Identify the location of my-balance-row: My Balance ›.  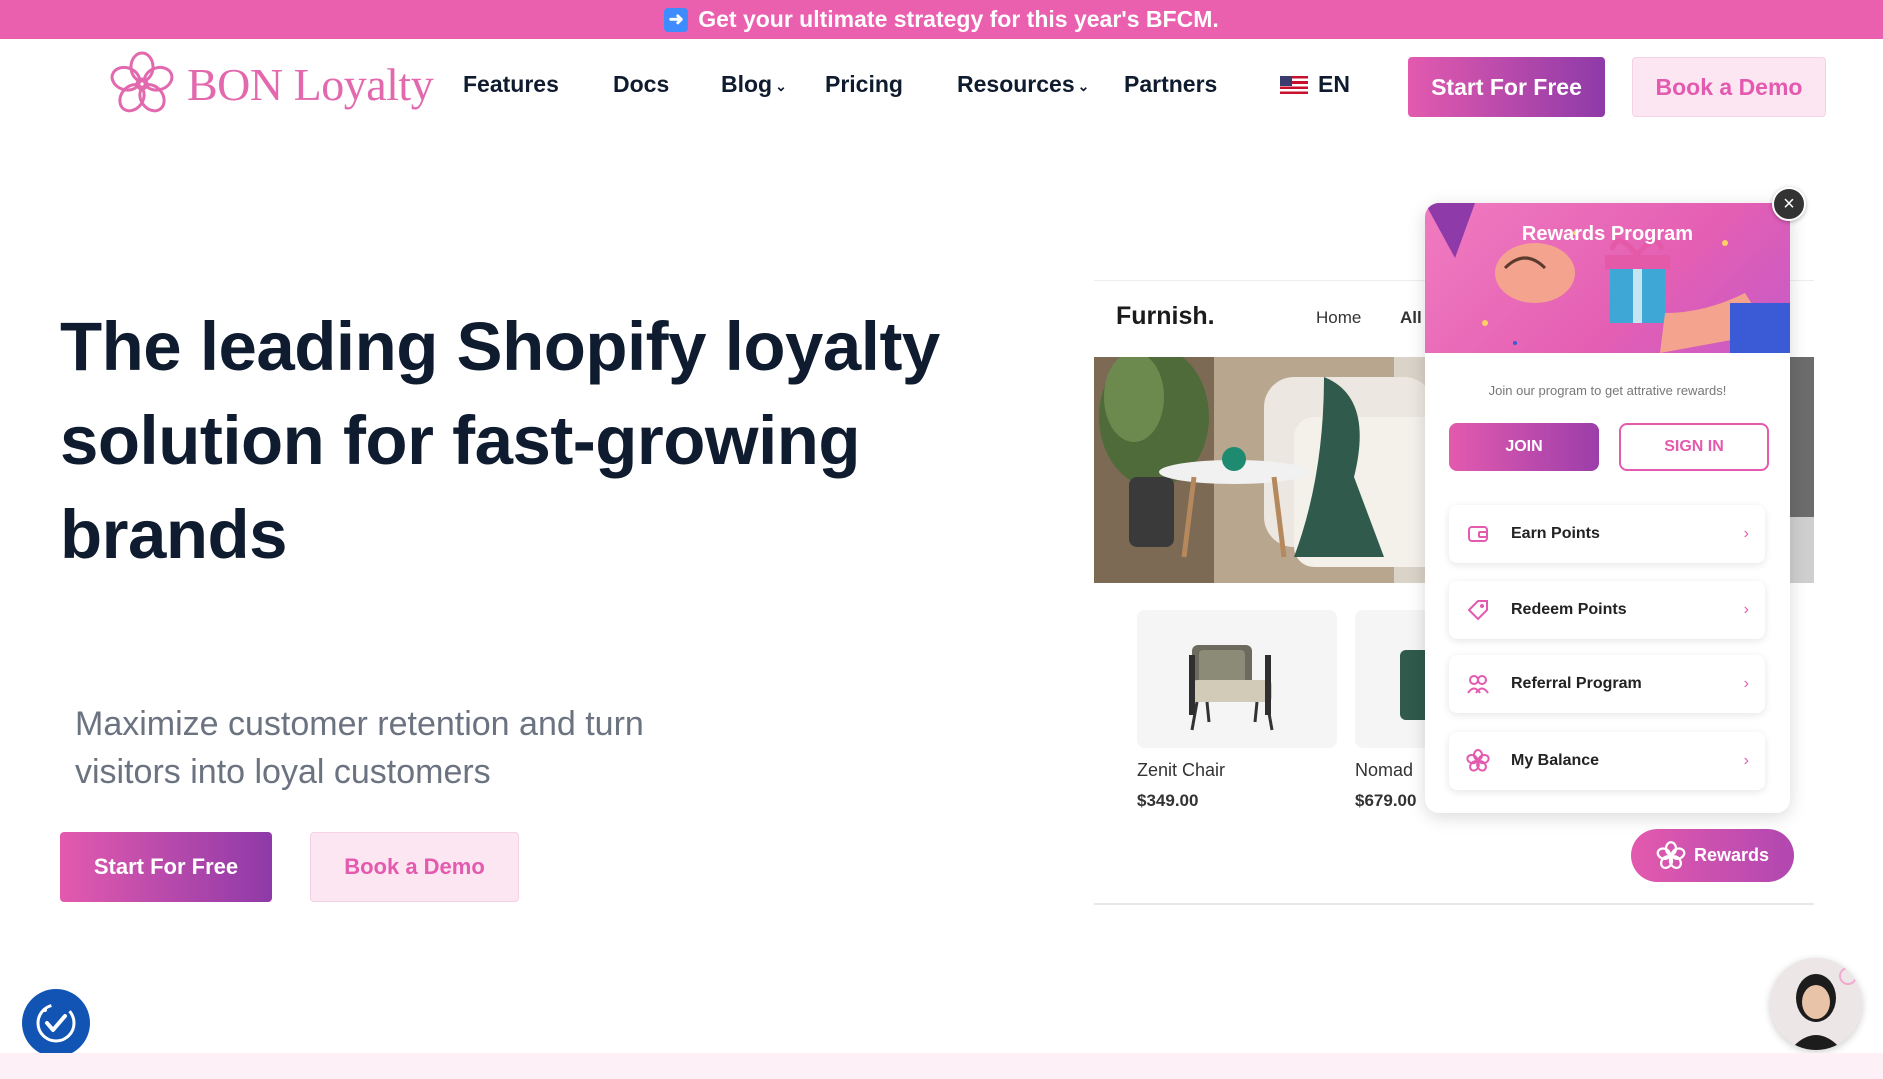
(1607, 761).